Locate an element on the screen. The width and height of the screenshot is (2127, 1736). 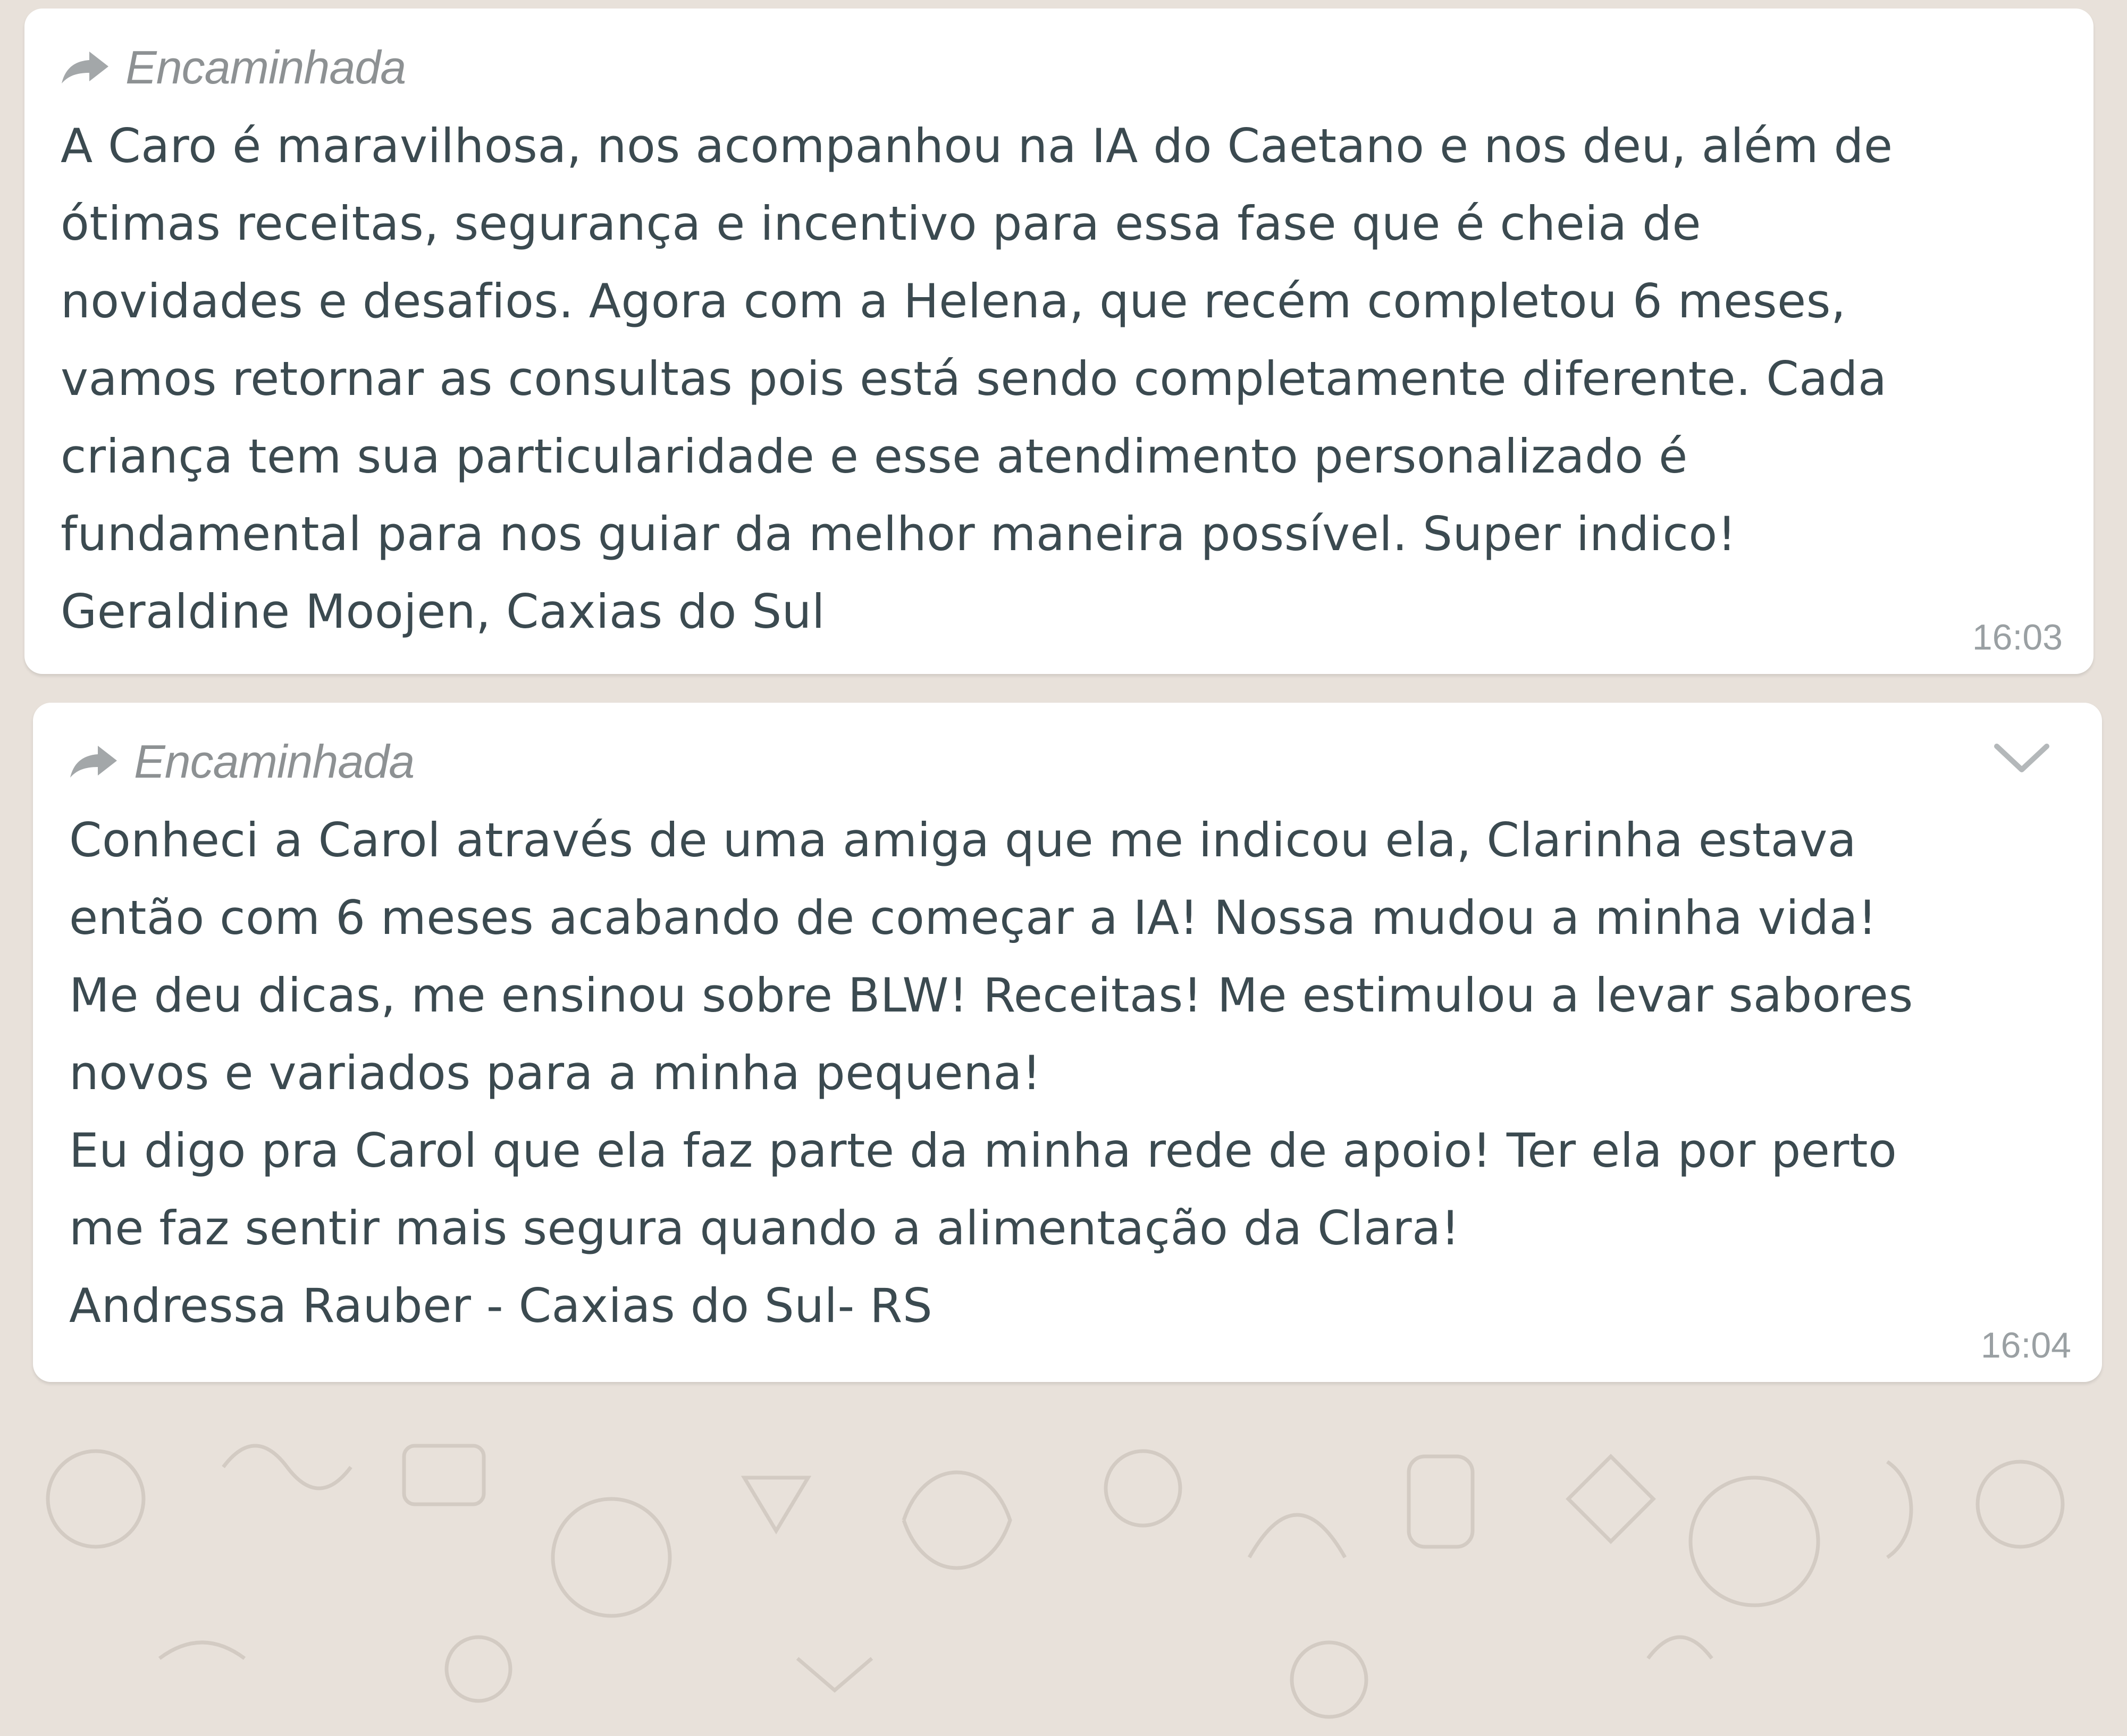
message-line: novos e variados para a minha pequena! is located at coordinates (555, 1073).